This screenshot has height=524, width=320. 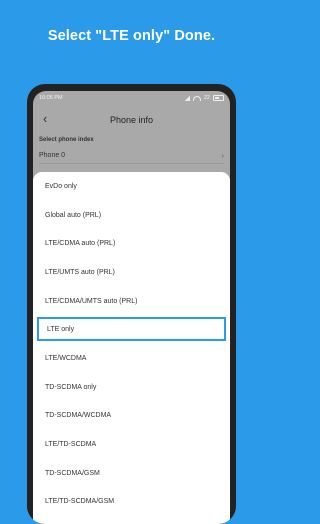 What do you see at coordinates (196, 98) in the screenshot?
I see `wifi-icon` at bounding box center [196, 98].